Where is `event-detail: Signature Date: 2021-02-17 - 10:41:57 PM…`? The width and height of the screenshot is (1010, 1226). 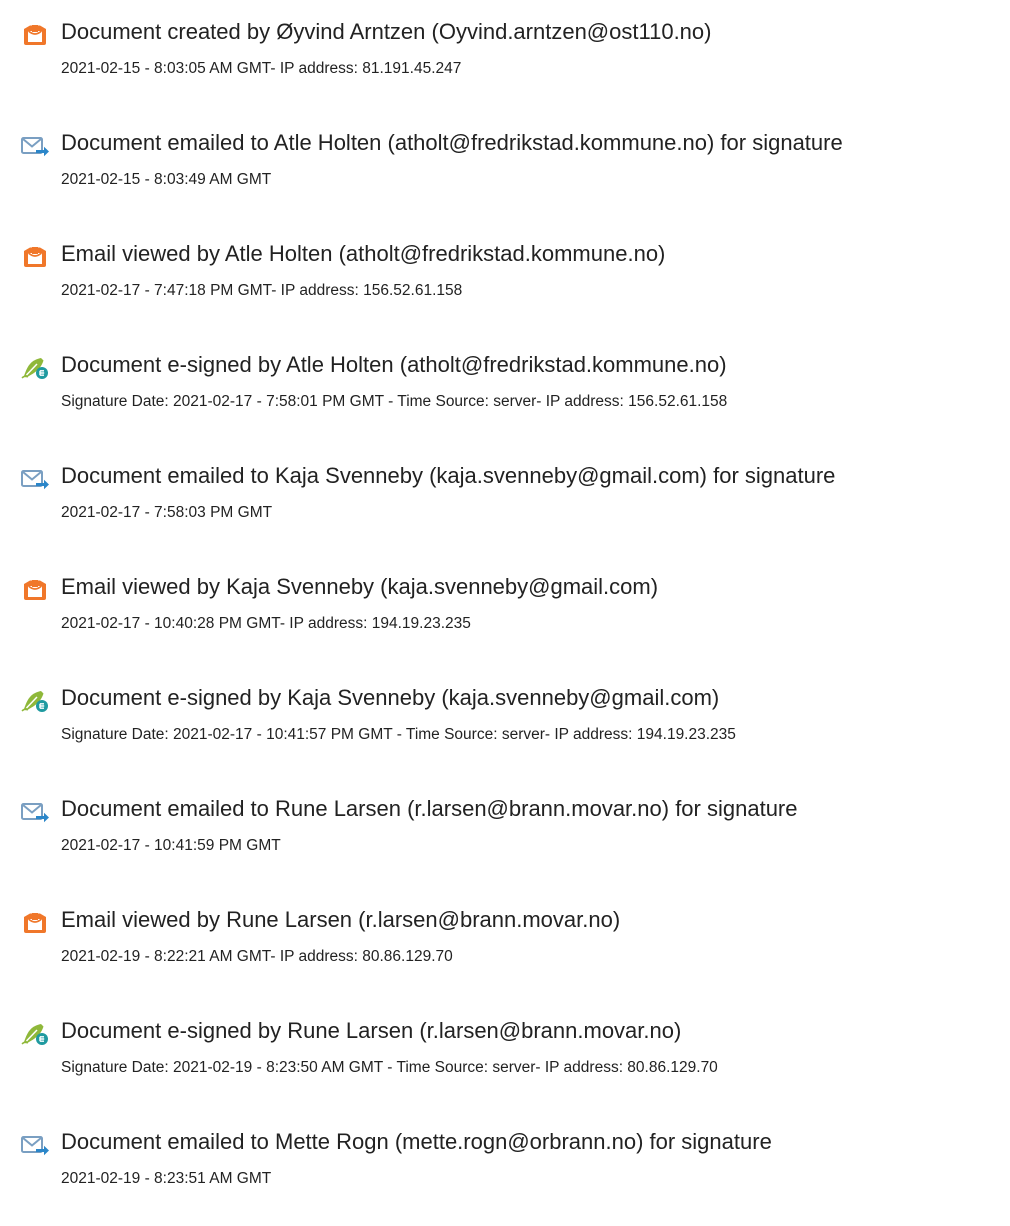
event-detail: Signature Date: 2021-02-17 - 10:41:57 PM… is located at coordinates (398, 734).